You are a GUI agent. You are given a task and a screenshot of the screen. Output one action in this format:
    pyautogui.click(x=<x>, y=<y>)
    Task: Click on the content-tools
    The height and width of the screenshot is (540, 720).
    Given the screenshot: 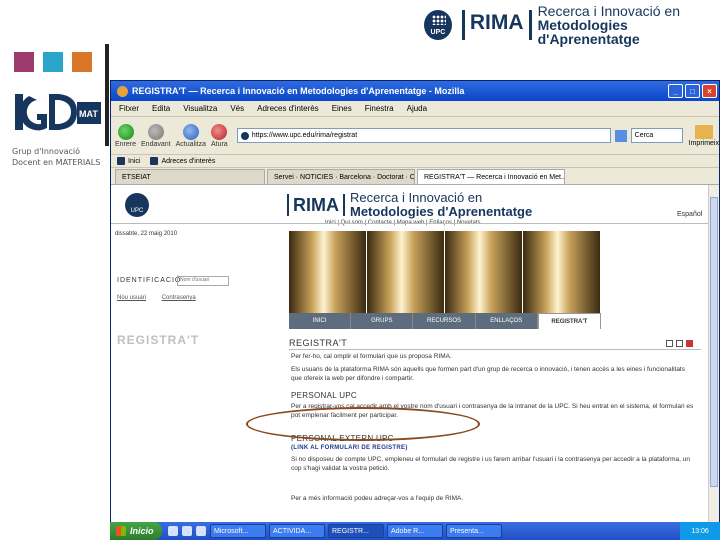 What is the action you would take?
    pyautogui.click(x=678, y=343)
    